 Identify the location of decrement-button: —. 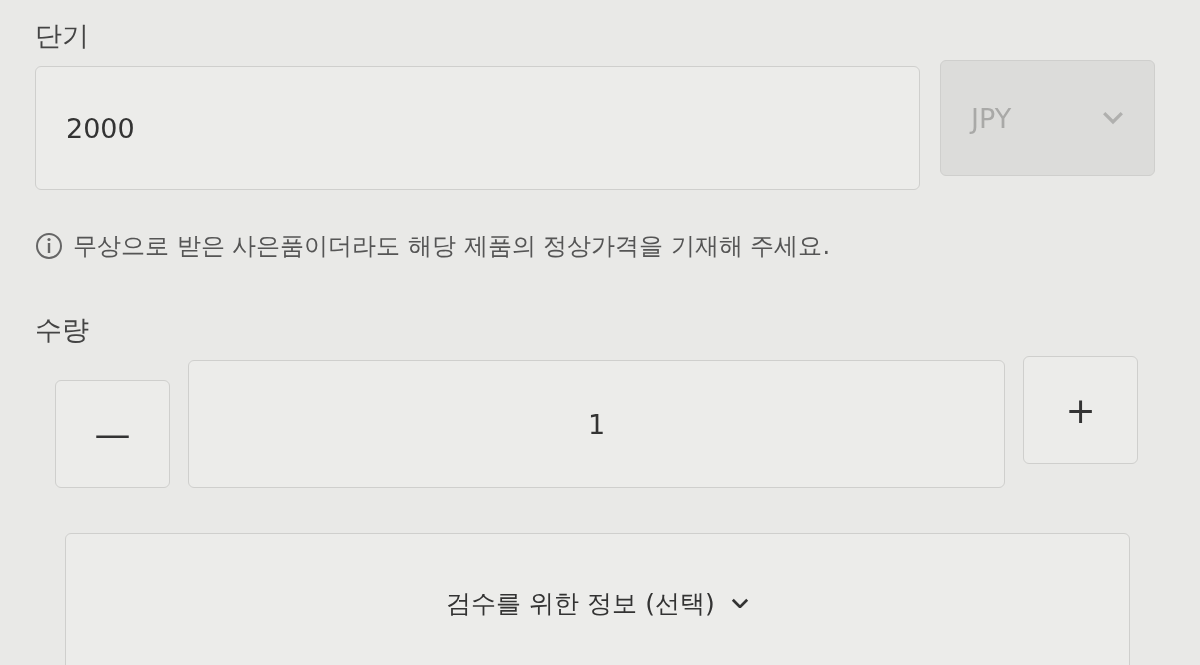
(112, 434).